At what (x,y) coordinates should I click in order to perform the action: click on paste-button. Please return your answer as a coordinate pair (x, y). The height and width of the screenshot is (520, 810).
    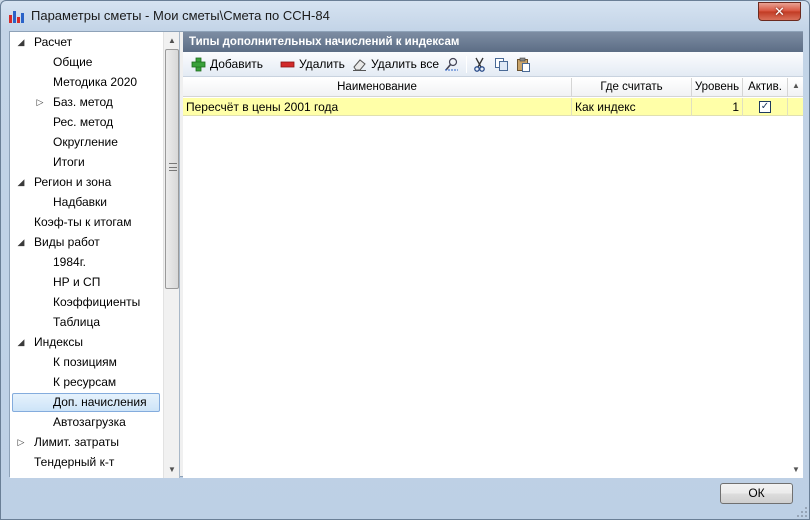
    Looking at the image, I should click on (524, 64).